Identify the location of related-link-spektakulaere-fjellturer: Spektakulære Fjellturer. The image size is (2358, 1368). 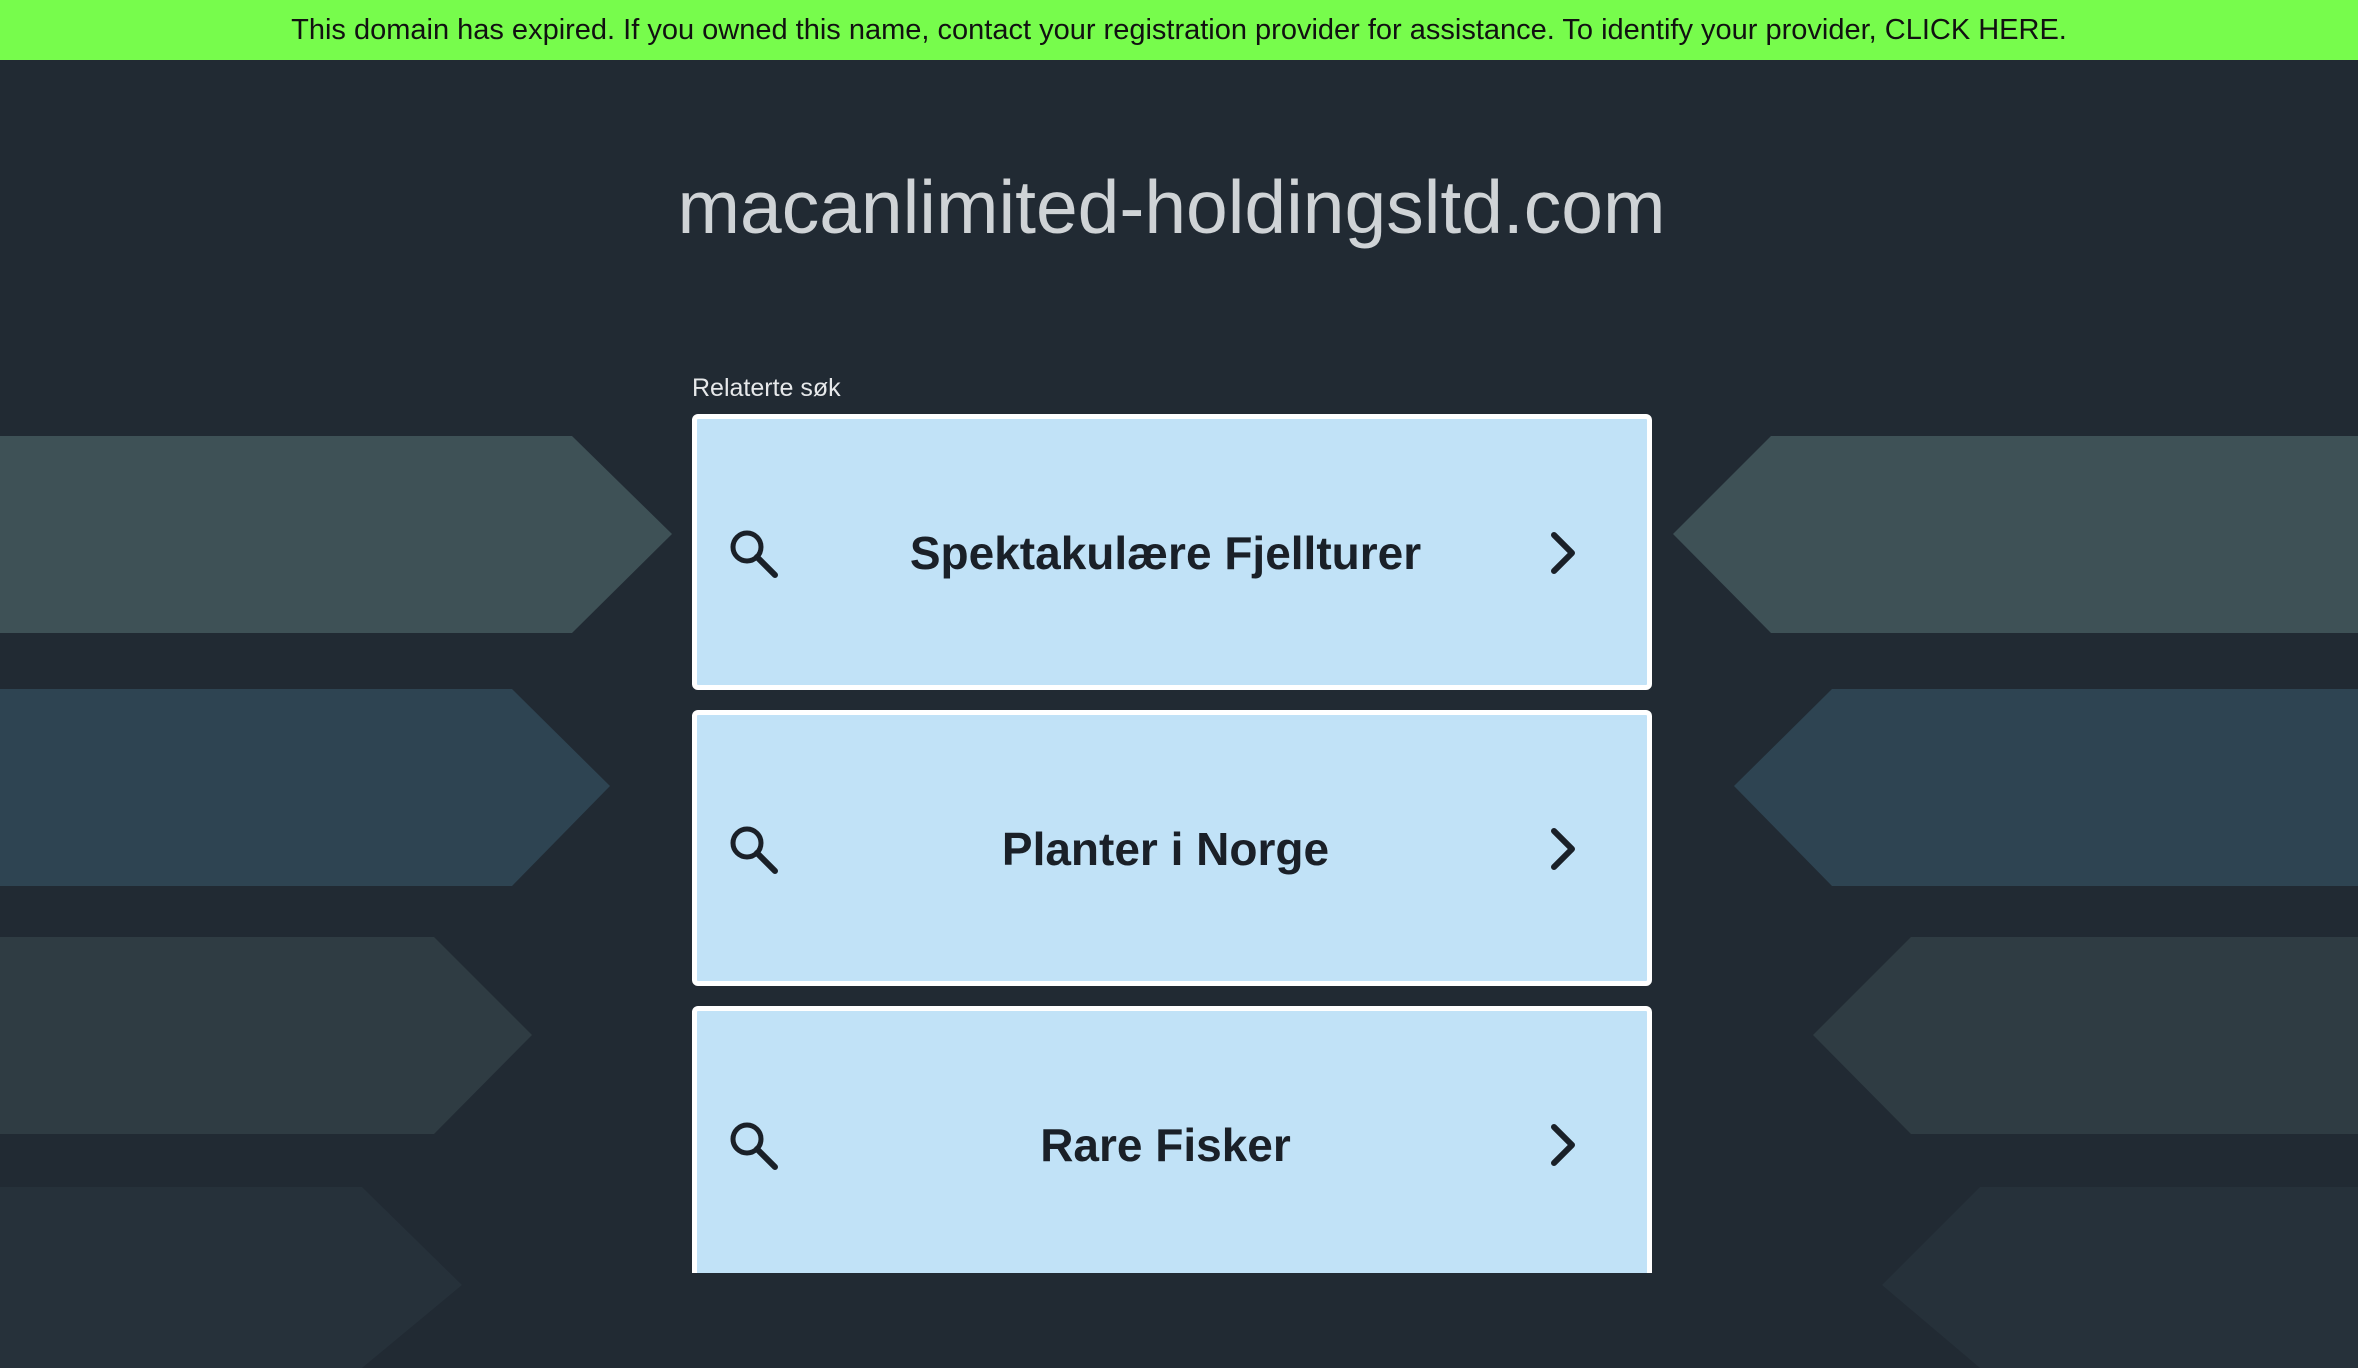
(1172, 552).